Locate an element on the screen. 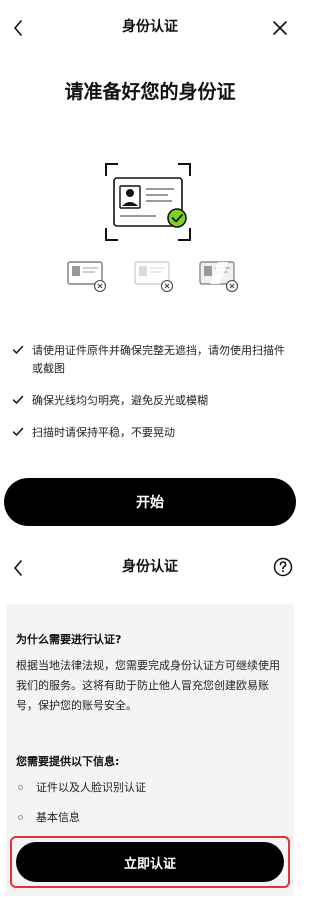 The image size is (320, 902). close-icon is located at coordinates (280, 28).